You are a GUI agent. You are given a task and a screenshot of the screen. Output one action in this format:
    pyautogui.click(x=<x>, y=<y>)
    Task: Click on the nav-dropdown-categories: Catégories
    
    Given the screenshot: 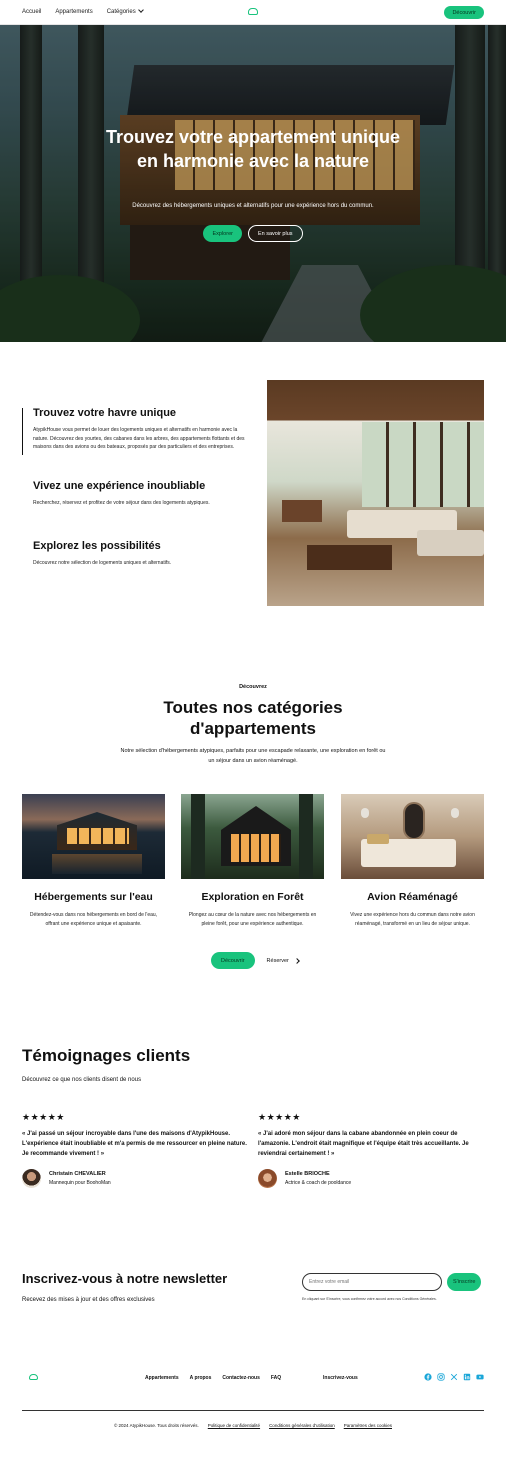 What is the action you would take?
    pyautogui.click(x=125, y=11)
    